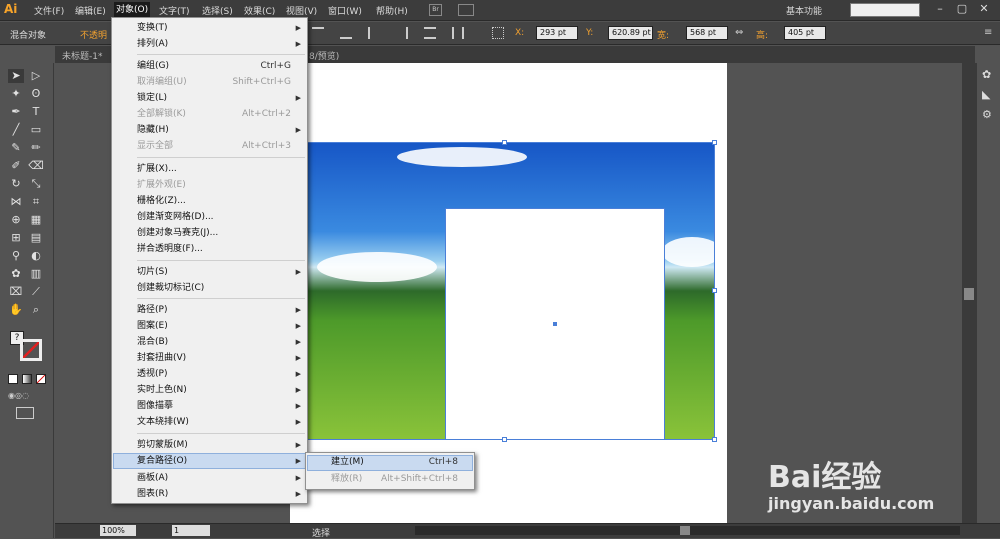  What do you see at coordinates (16, 256) in the screenshot?
I see `eyedropper-tool-icon: ⚲` at bounding box center [16, 256].